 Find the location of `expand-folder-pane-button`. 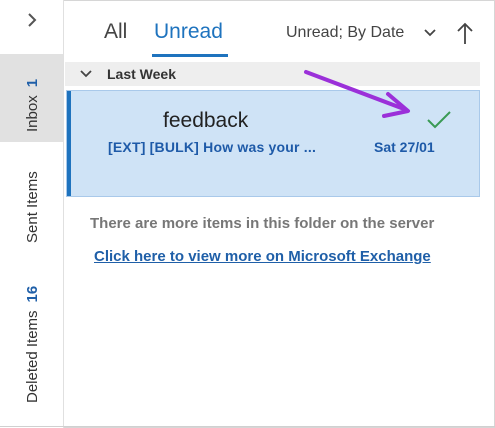

expand-folder-pane-button is located at coordinates (32, 20).